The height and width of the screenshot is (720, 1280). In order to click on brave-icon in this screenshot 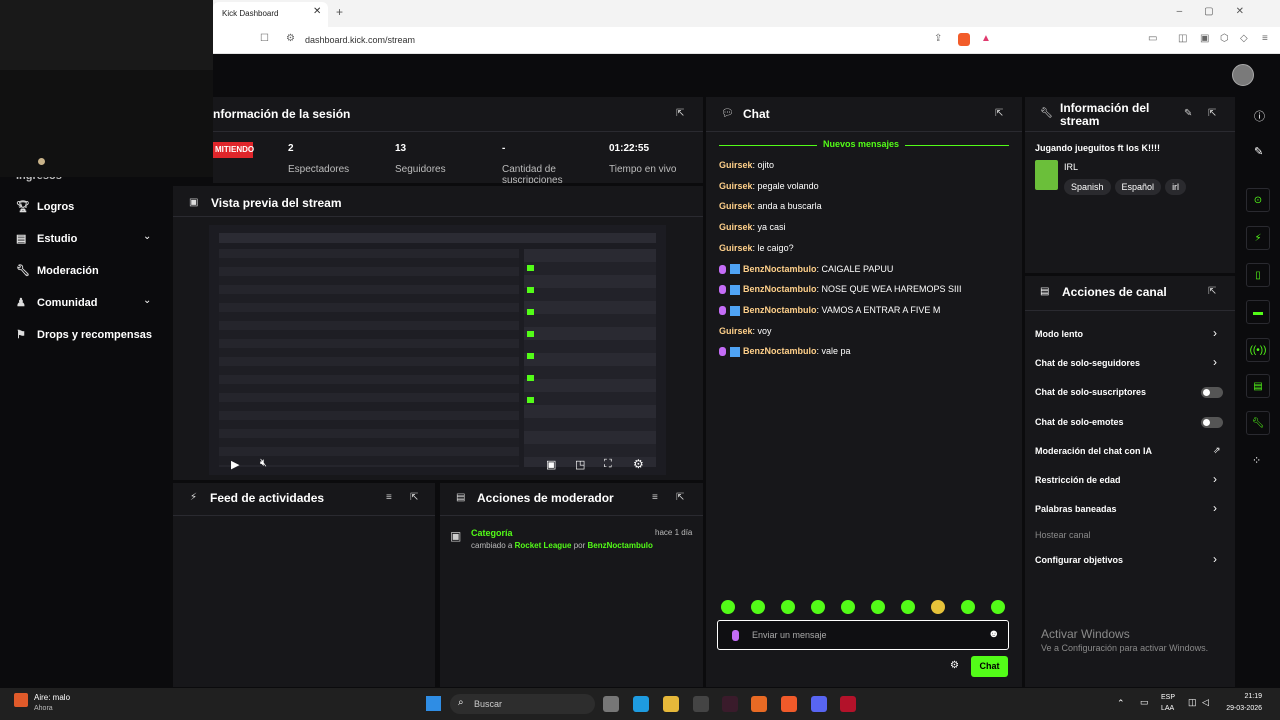, I will do `click(789, 704)`.